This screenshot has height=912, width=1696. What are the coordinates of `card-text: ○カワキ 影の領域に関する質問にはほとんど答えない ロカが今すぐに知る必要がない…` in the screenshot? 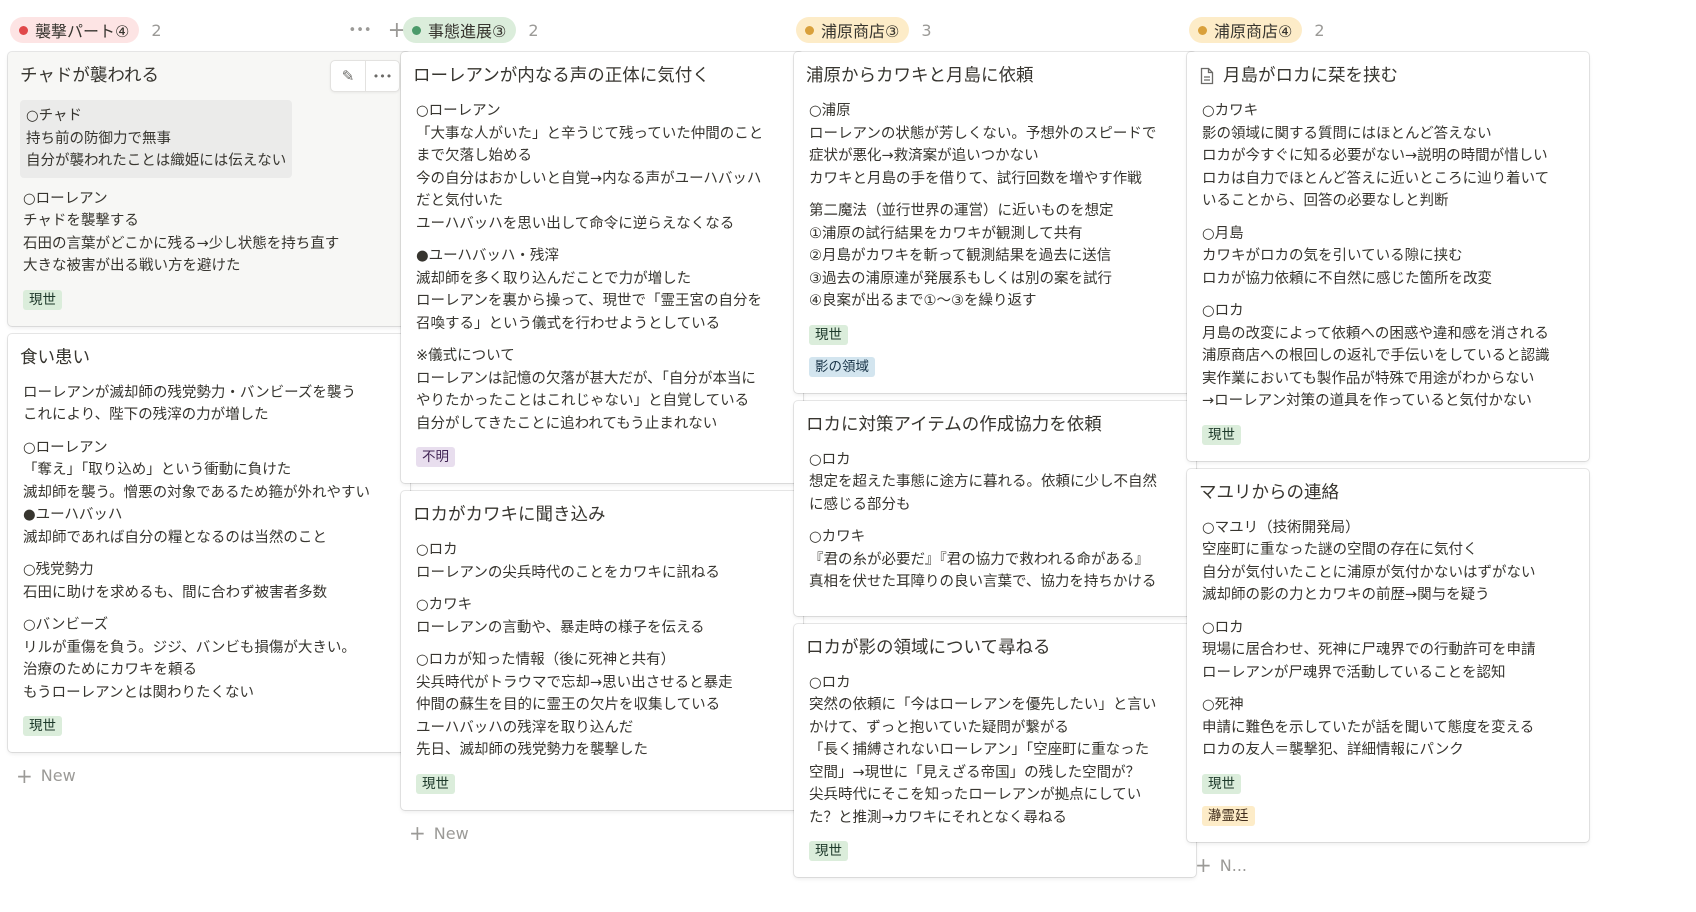 It's located at (1376, 156).